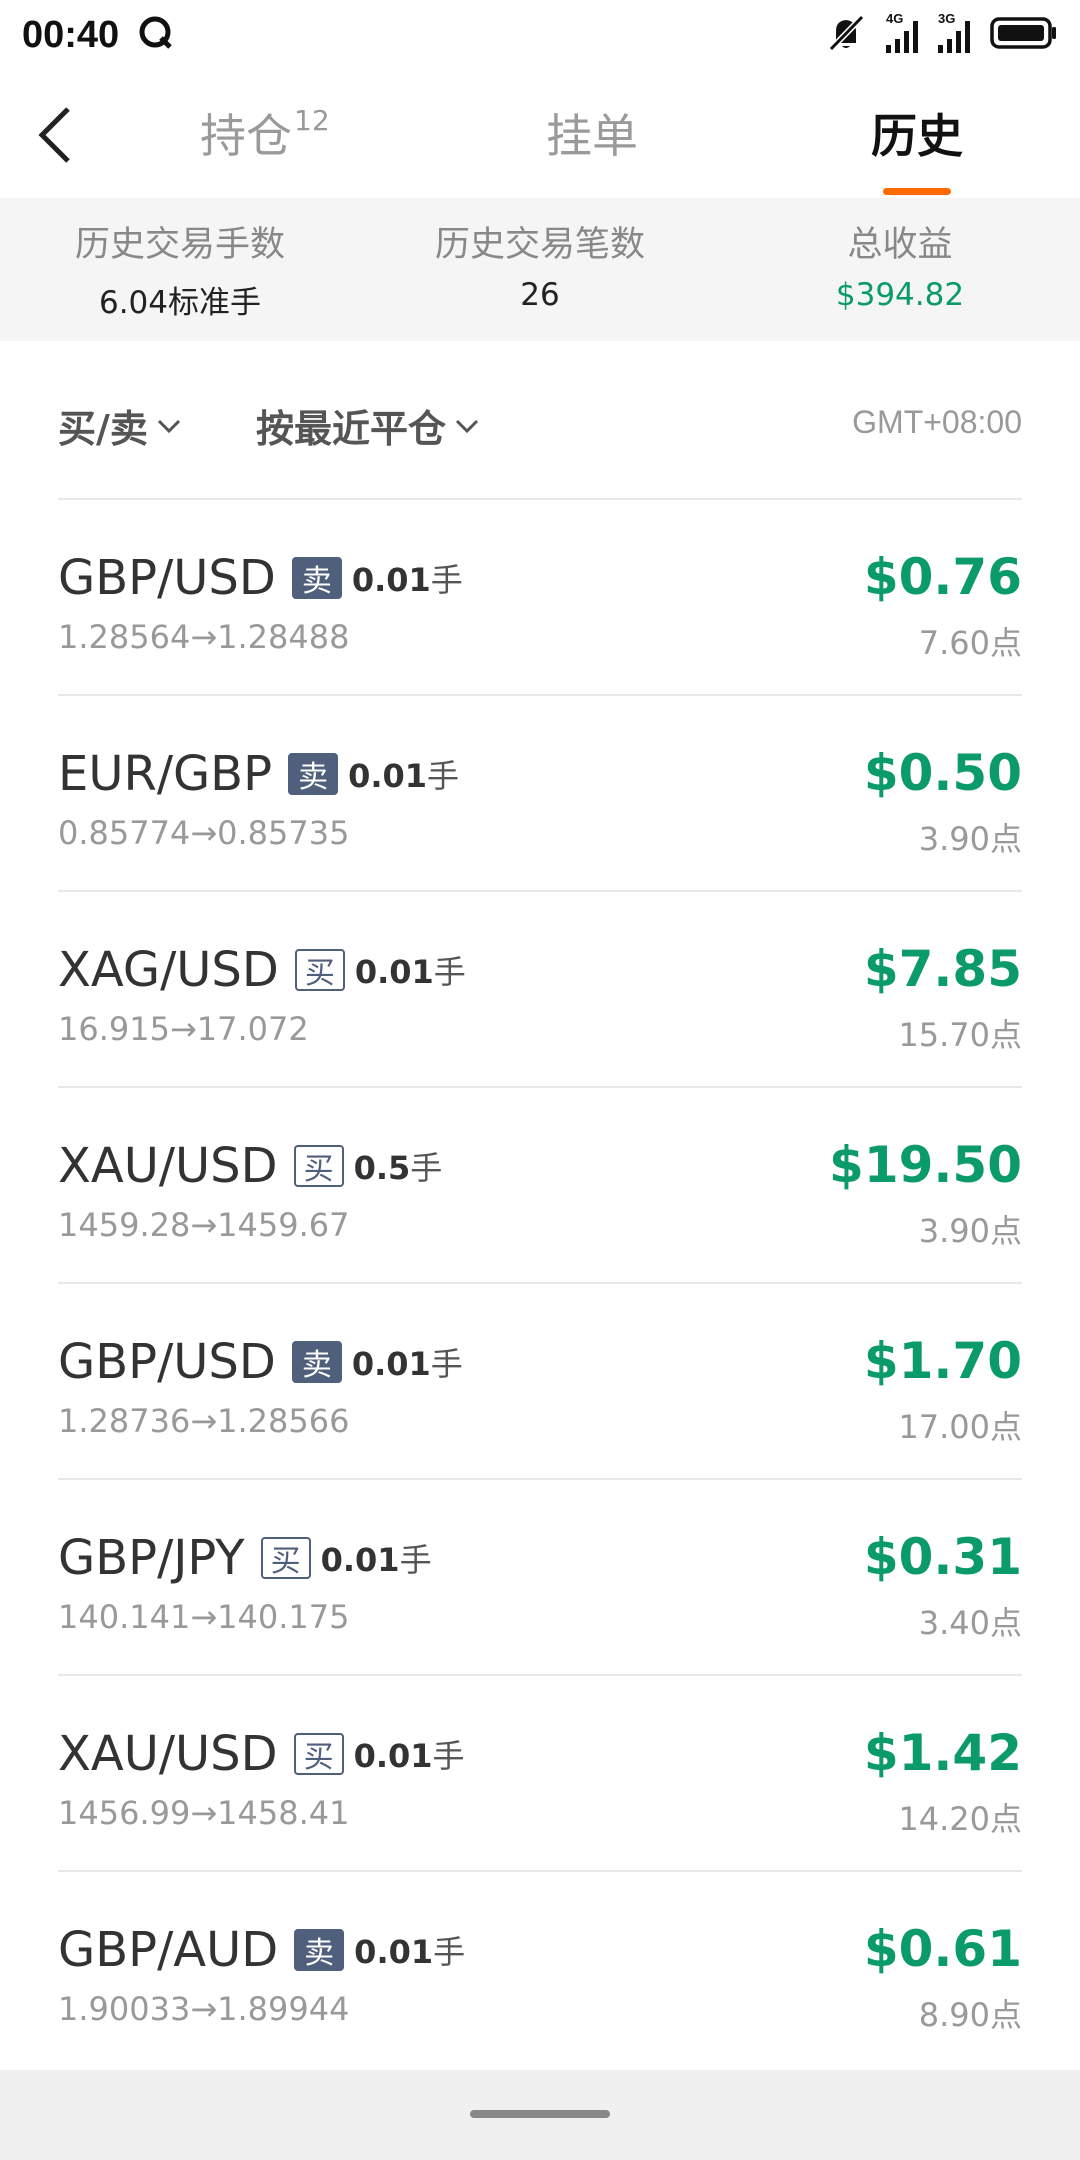 This screenshot has width=1080, height=2160. I want to click on summary-trades-label: 历史交易笔数, so click(539, 245).